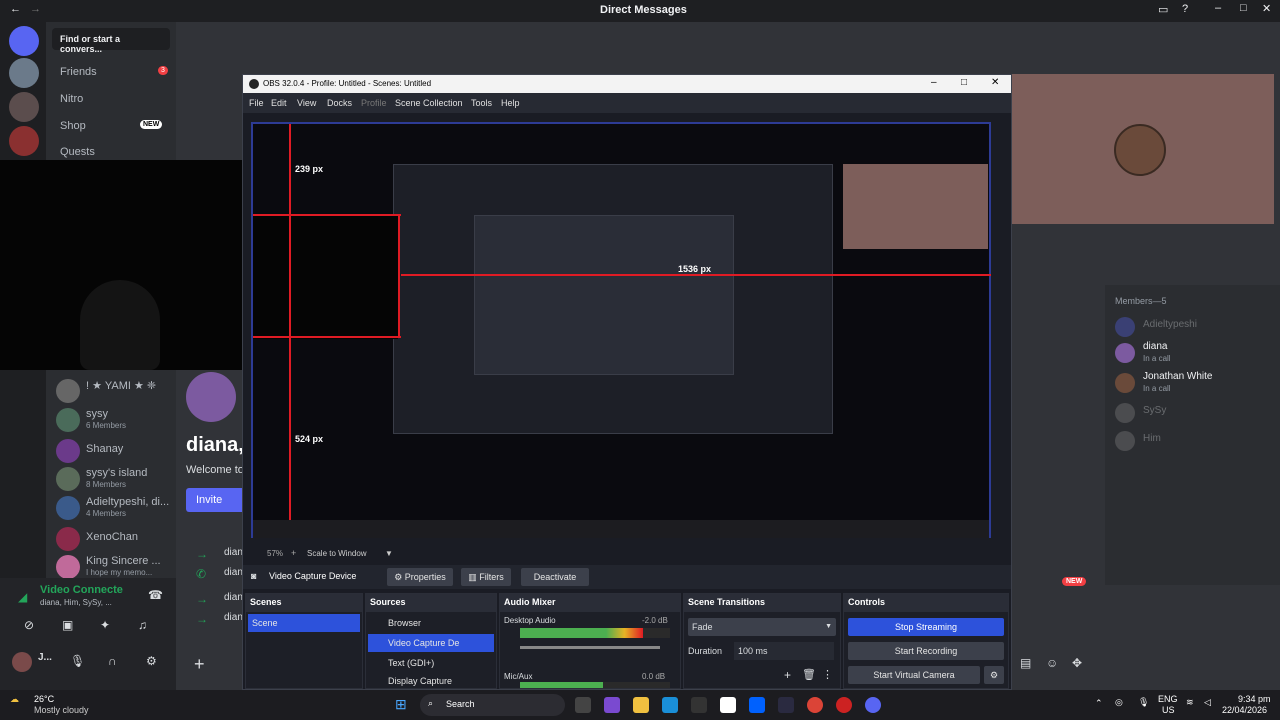 The image size is (1280, 720). I want to click on language: ENG, so click(1168, 699).